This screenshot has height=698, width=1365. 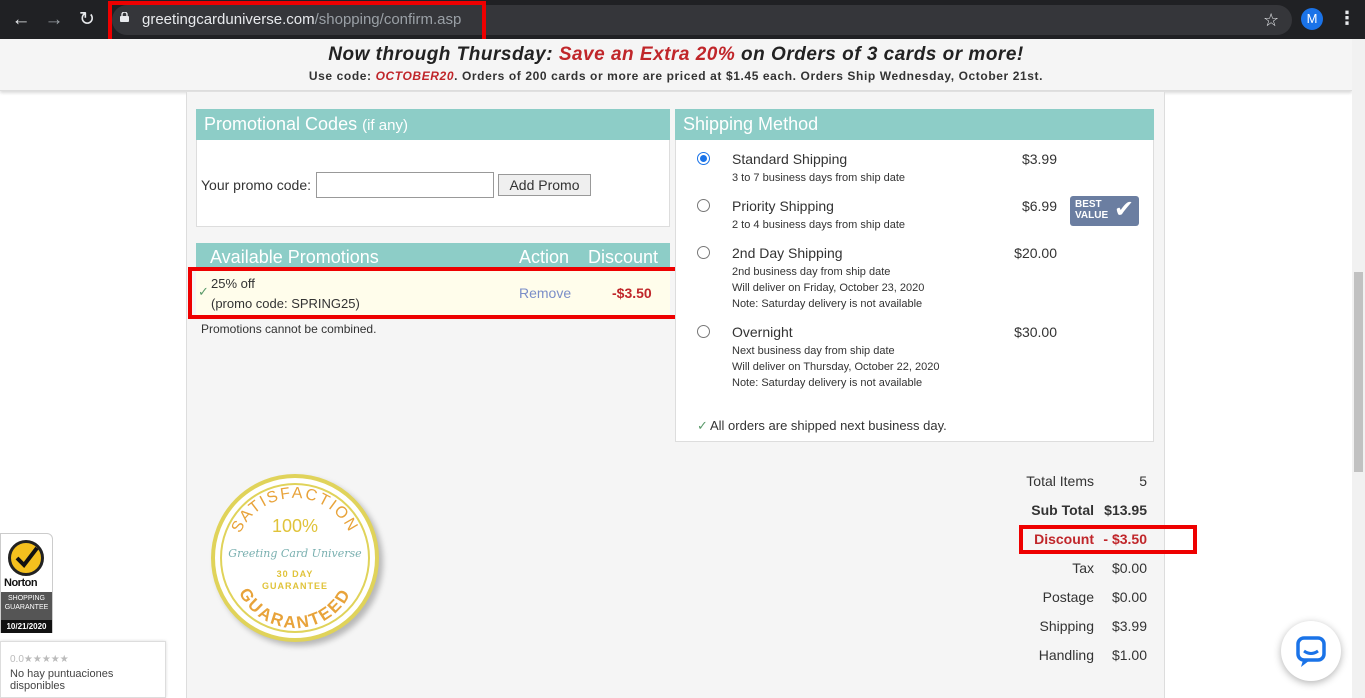 What do you see at coordinates (544, 185) in the screenshot?
I see `add-promo-button: Add Promo` at bounding box center [544, 185].